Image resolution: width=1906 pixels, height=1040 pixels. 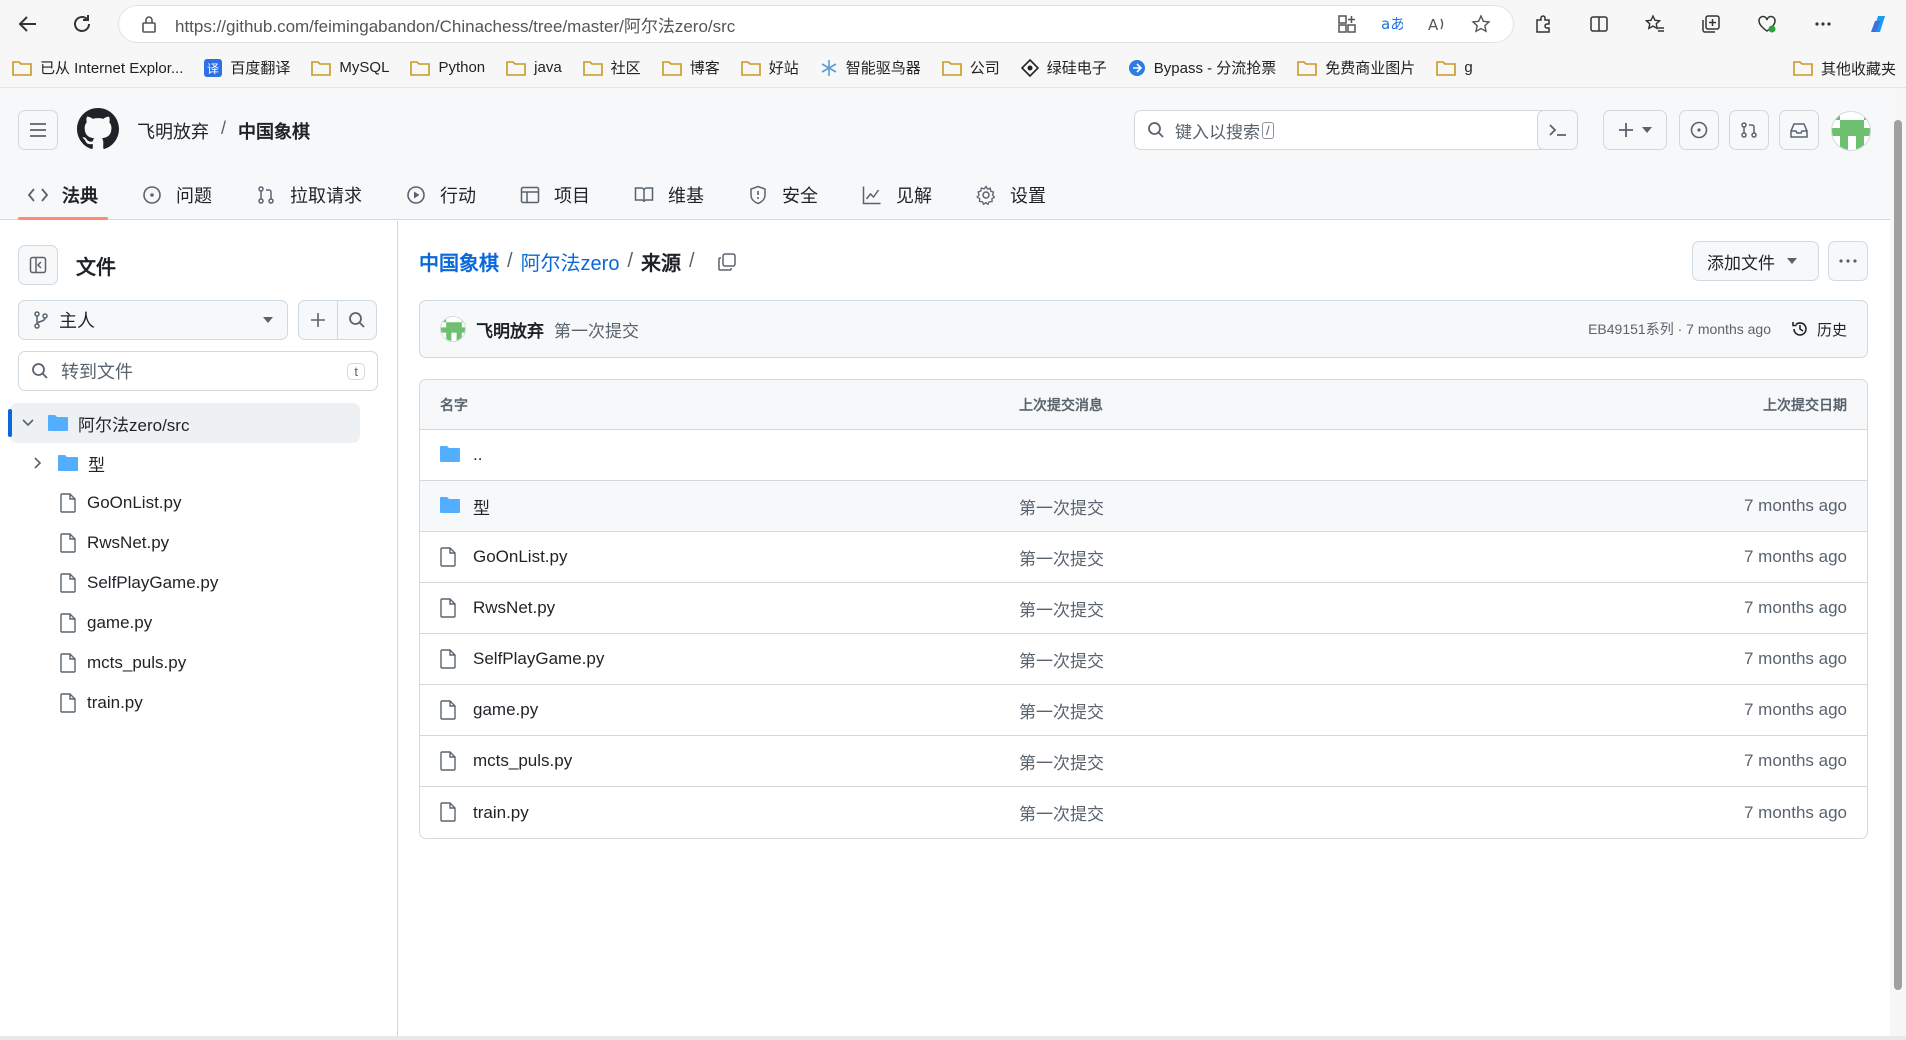 I want to click on back-button, so click(x=28, y=24).